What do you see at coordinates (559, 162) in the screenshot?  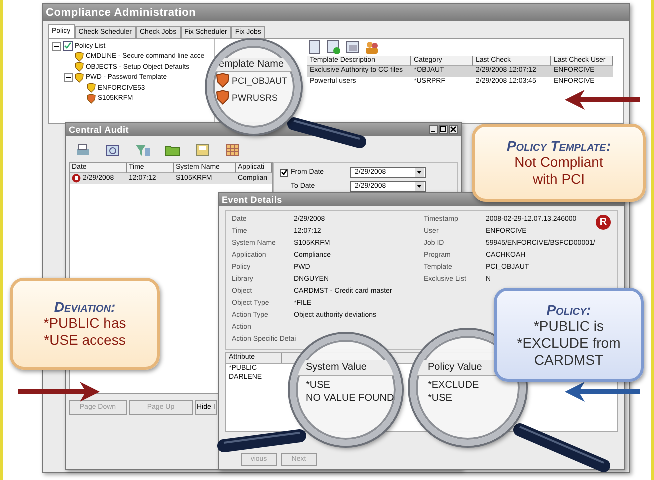 I see `callout-text: Not Compliant` at bounding box center [559, 162].